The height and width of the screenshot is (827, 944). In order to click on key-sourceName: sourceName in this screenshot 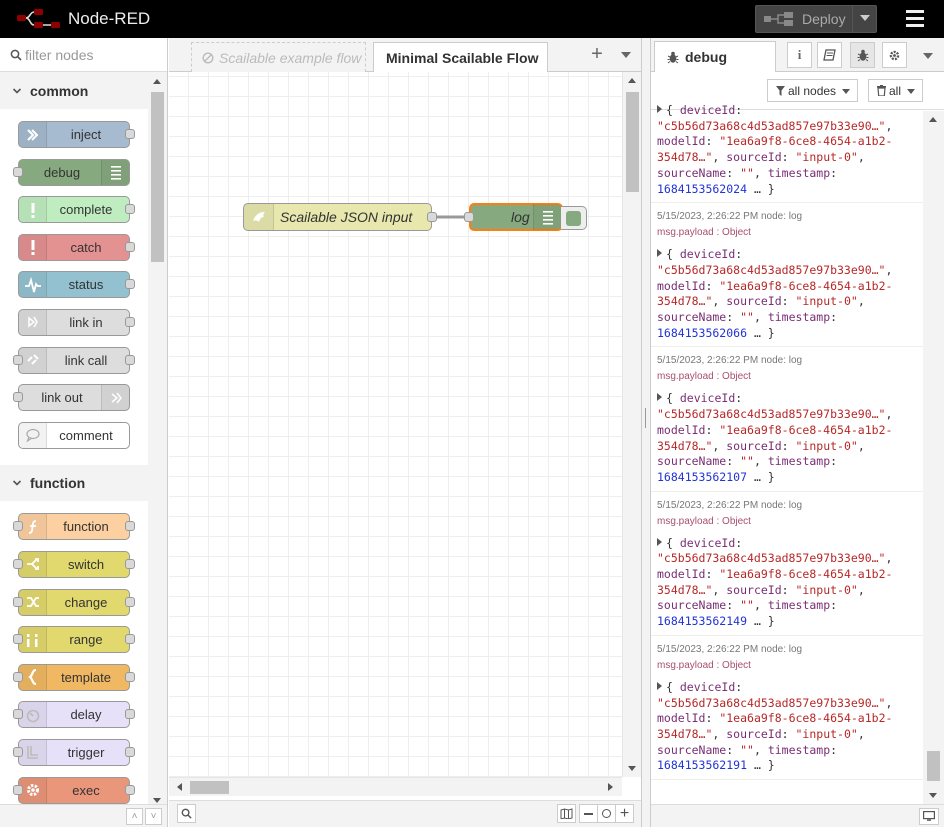, I will do `click(692, 317)`.